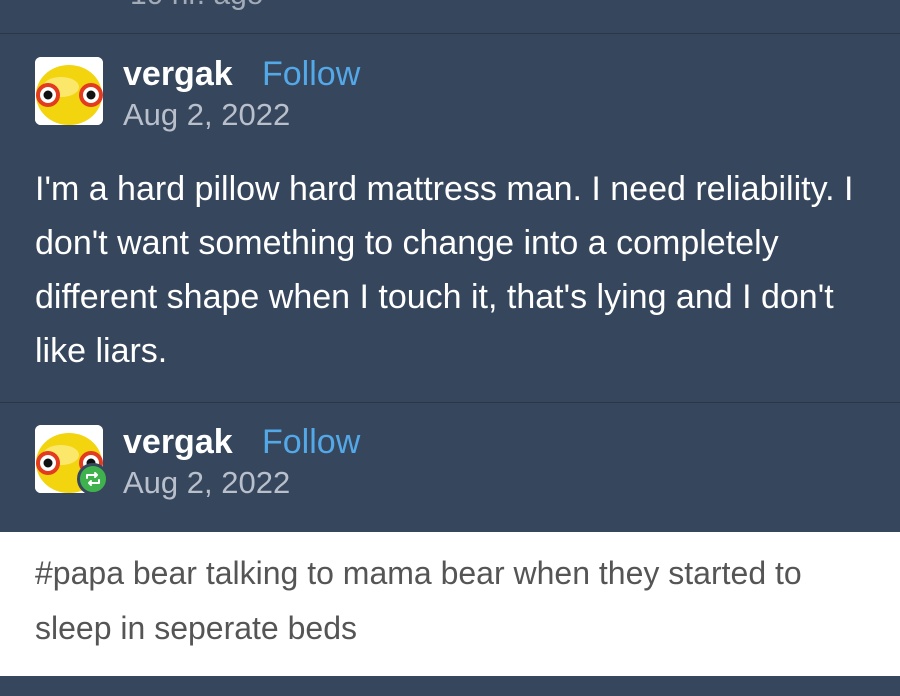 This screenshot has height=696, width=900. I want to click on reblog-icon, so click(93, 479).